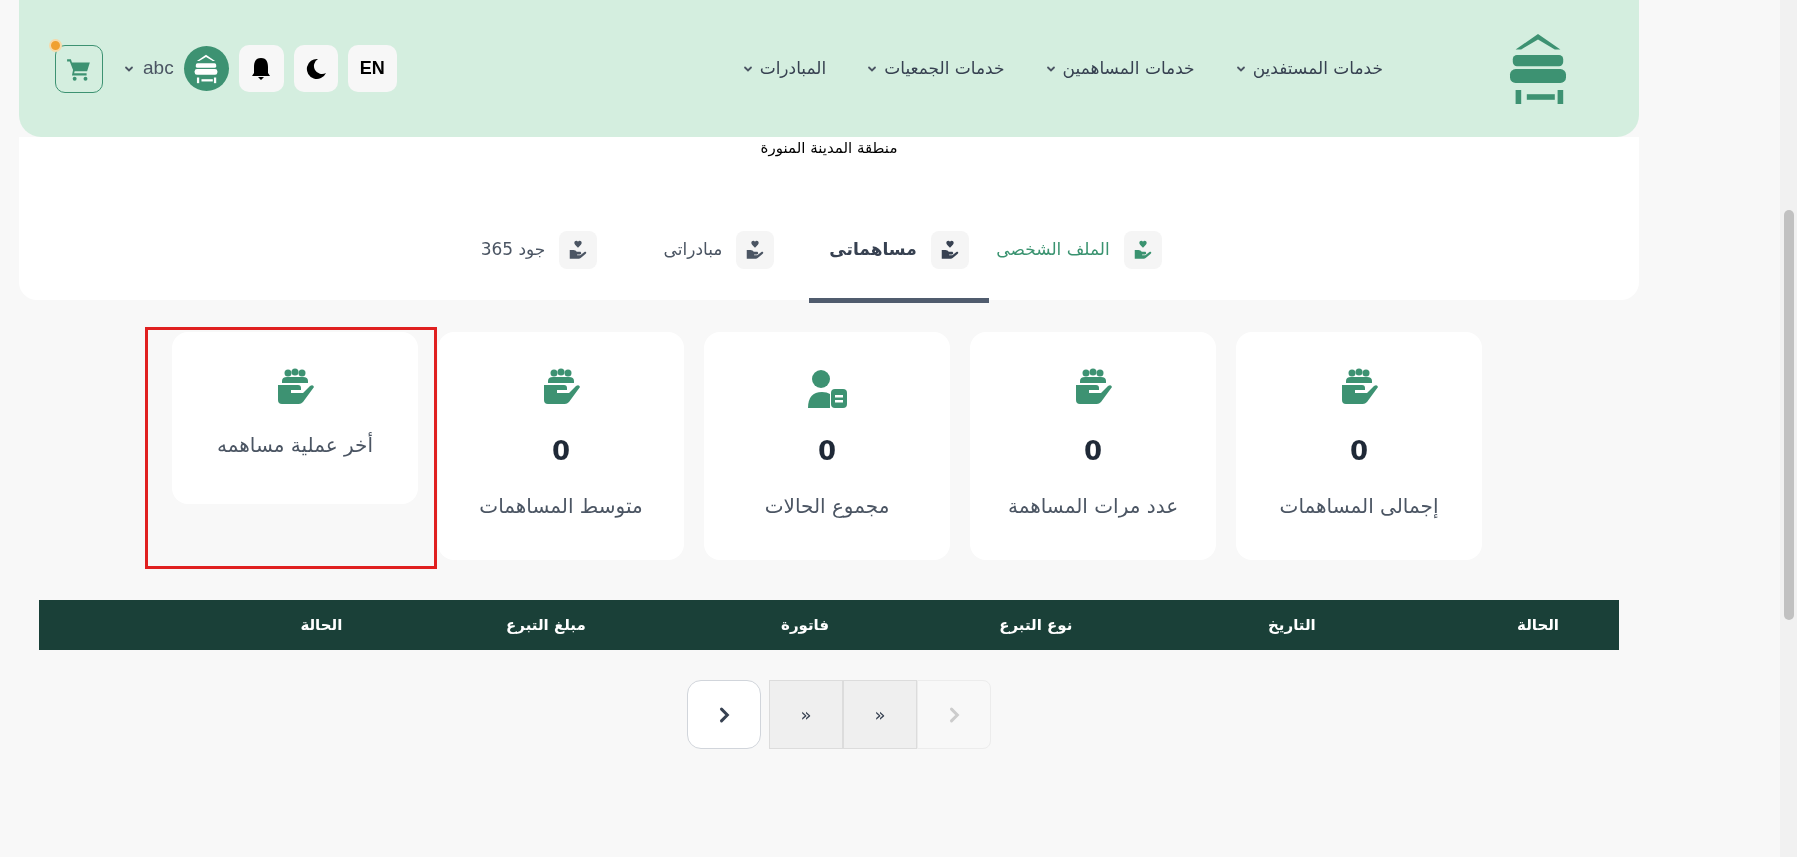 This screenshot has height=857, width=1797. I want to click on language-button: EN, so click(372, 68).